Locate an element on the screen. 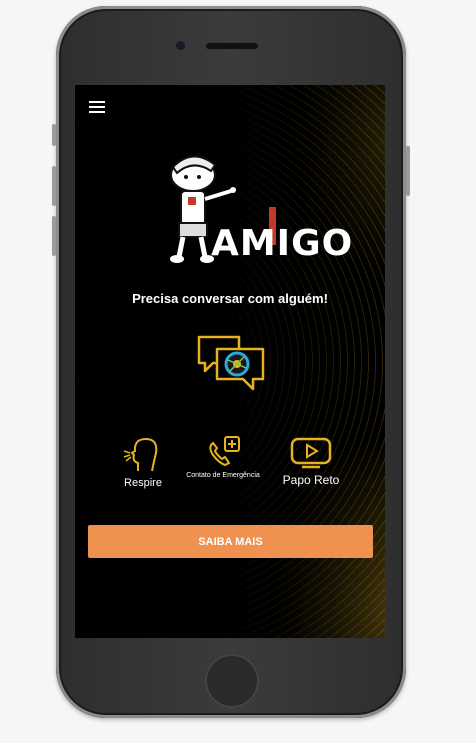 The width and height of the screenshot is (476, 743). mute-switch is located at coordinates (54, 135).